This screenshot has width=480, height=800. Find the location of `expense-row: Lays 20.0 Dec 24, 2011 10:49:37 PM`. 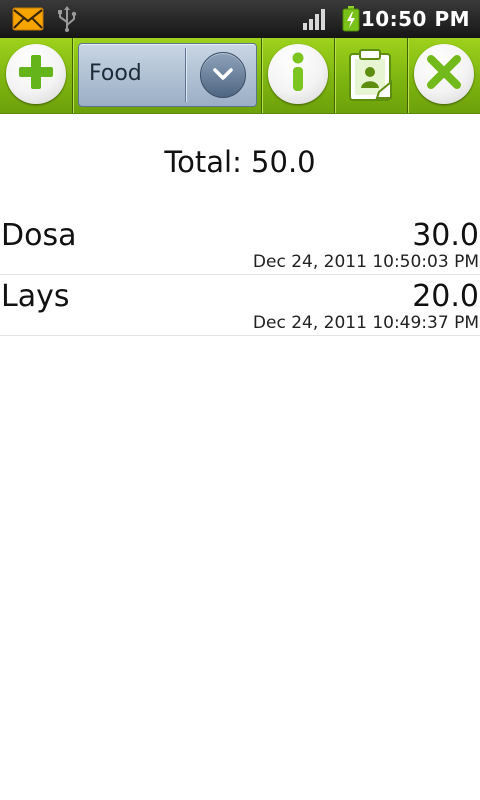

expense-row: Lays 20.0 Dec 24, 2011 10:49:37 PM is located at coordinates (240, 305).